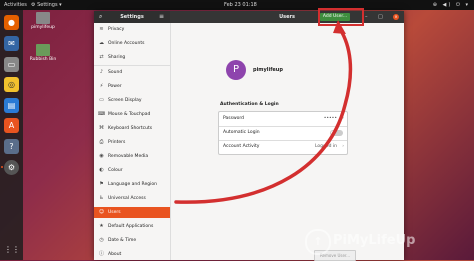  Describe the element at coordinates (43, 59) in the screenshot. I see `desktop-icon-label: Rubbish Bin` at that location.